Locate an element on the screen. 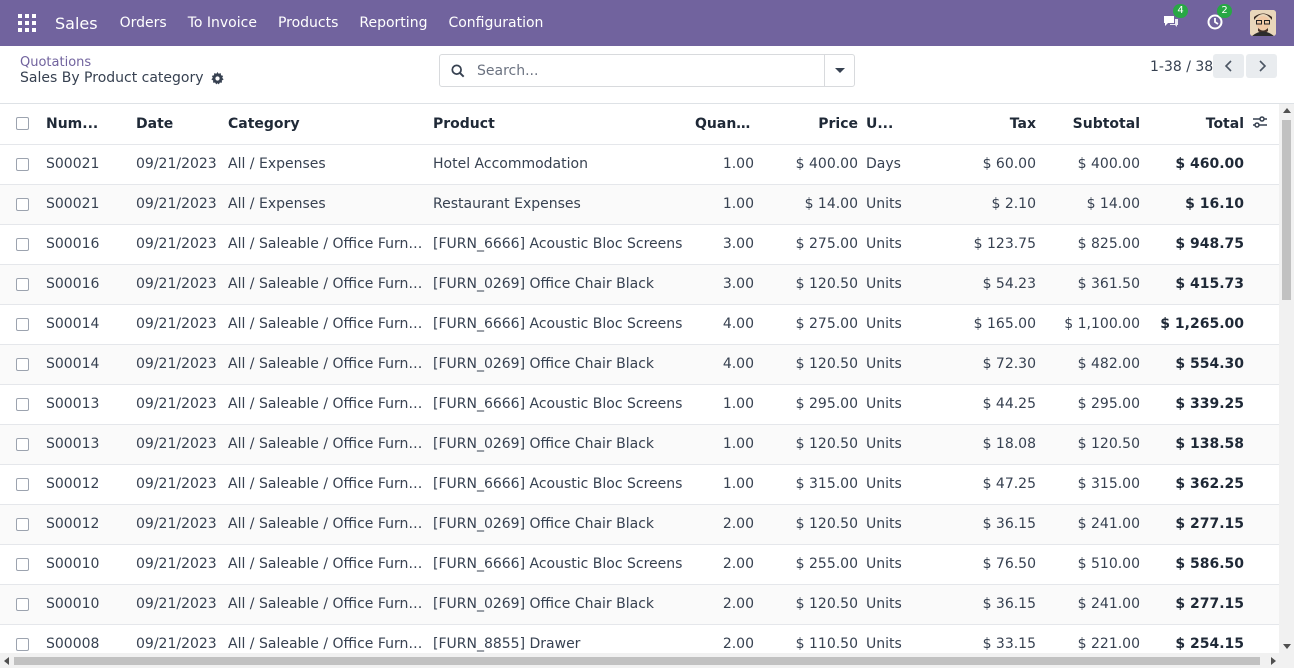  chevron-left-icon is located at coordinates (1228, 66).